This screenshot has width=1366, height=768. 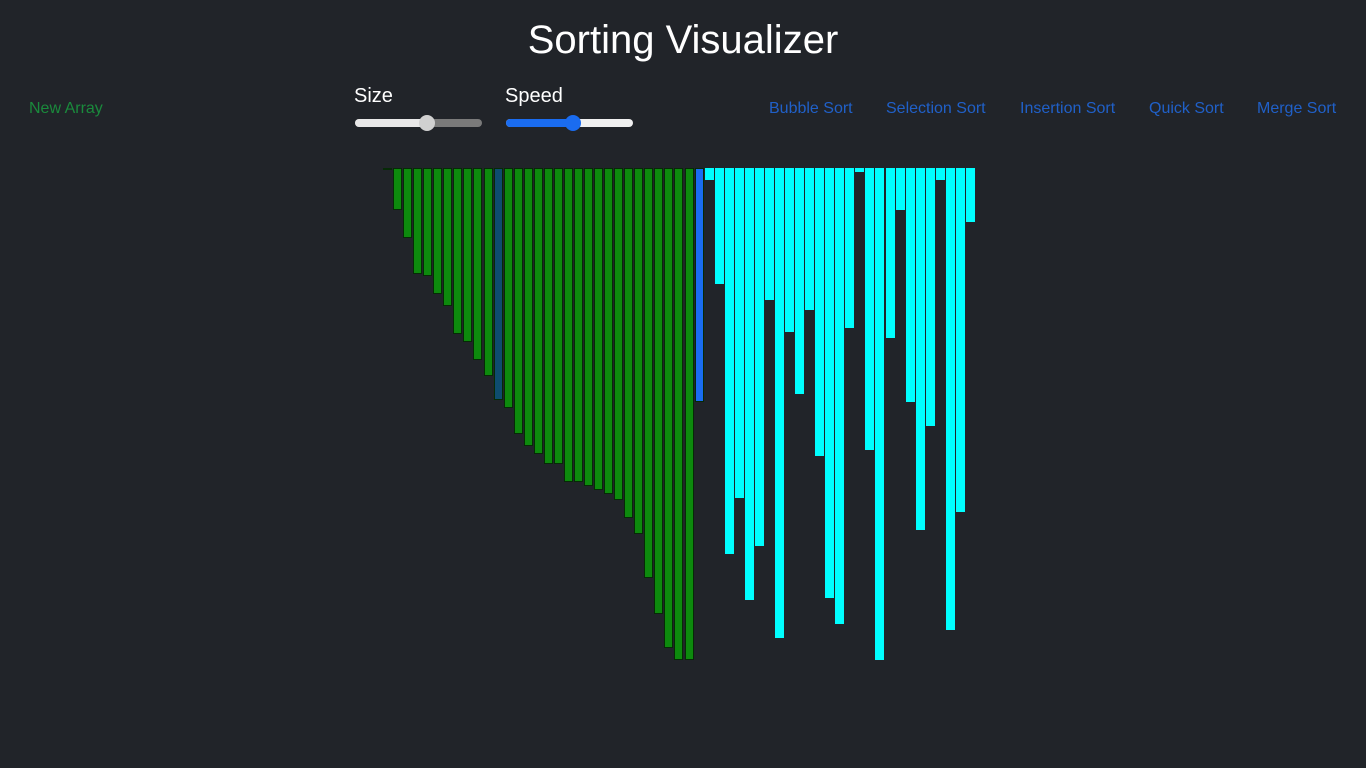 I want to click on speed-slider-fill, so click(x=540, y=123).